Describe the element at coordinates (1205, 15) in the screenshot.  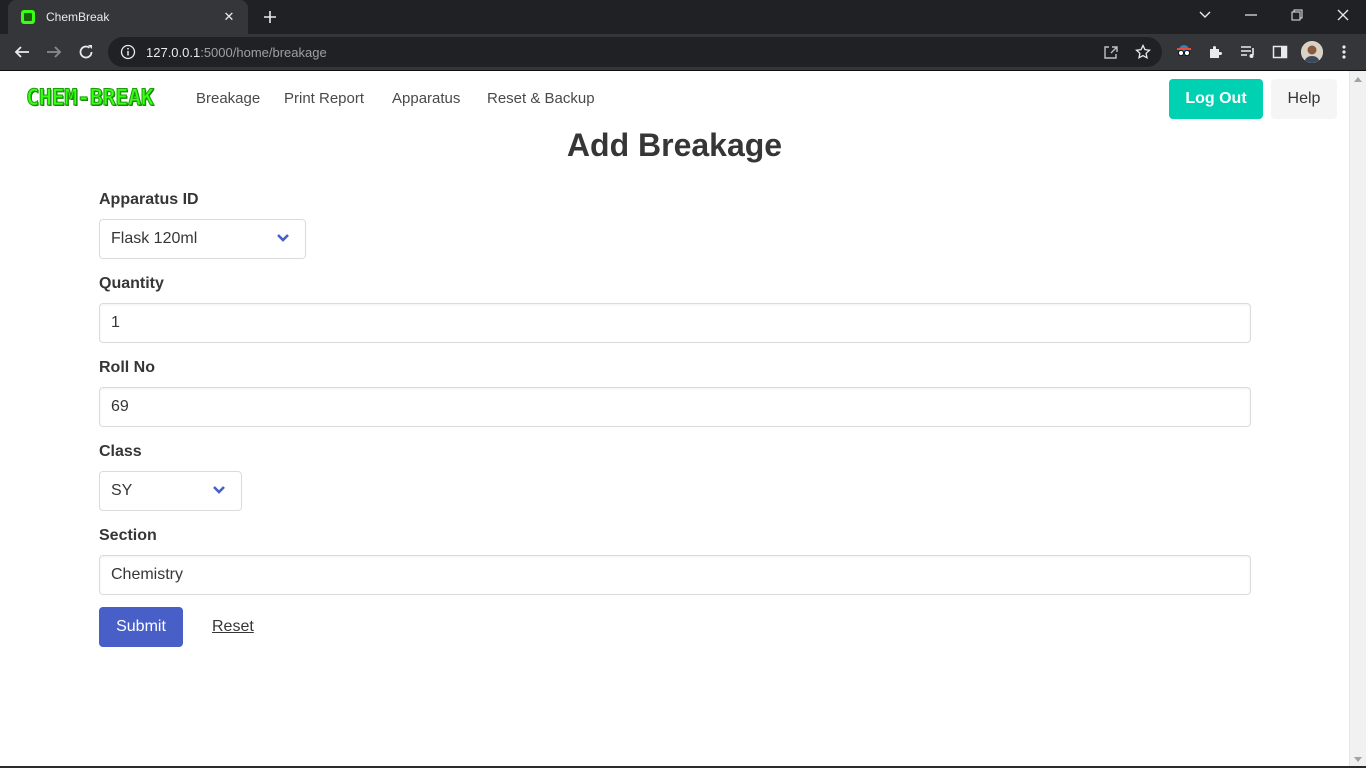
I see `tab-search-icon` at that location.